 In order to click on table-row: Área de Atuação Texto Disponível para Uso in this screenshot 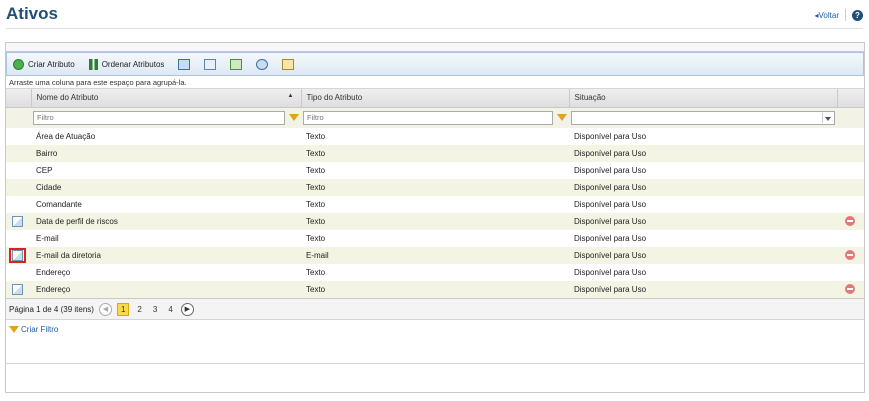, I will do `click(435, 136)`.